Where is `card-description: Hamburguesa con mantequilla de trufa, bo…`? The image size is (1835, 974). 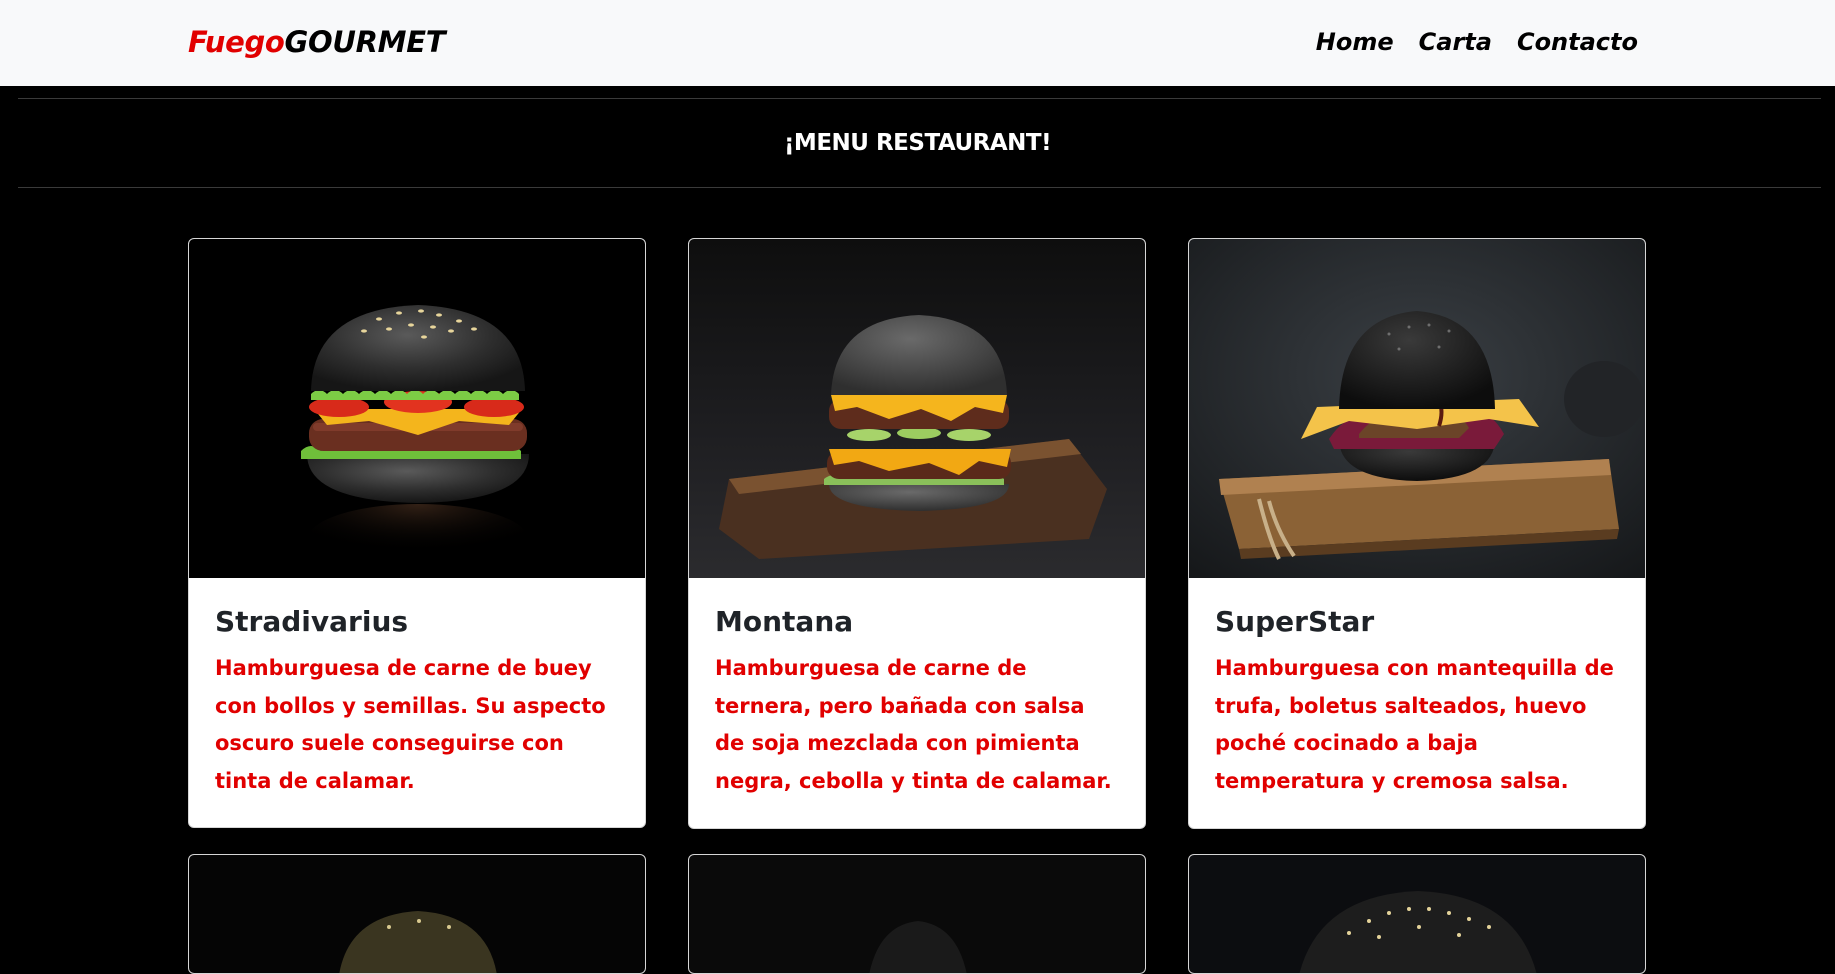
card-description: Hamburguesa con mantequilla de trufa, bo… is located at coordinates (1414, 724).